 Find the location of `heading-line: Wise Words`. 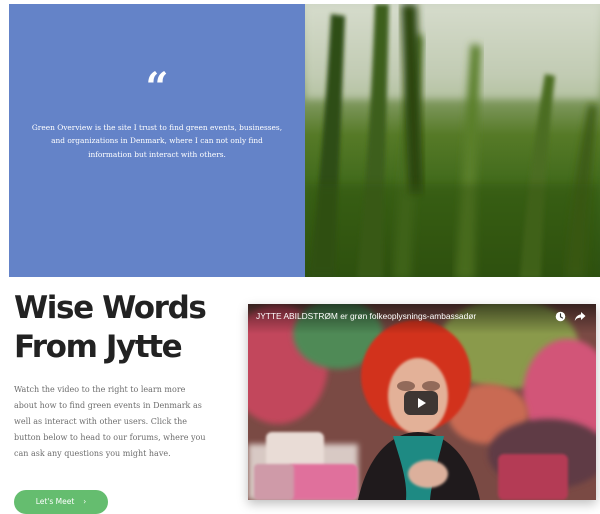

heading-line: Wise Words is located at coordinates (110, 308).